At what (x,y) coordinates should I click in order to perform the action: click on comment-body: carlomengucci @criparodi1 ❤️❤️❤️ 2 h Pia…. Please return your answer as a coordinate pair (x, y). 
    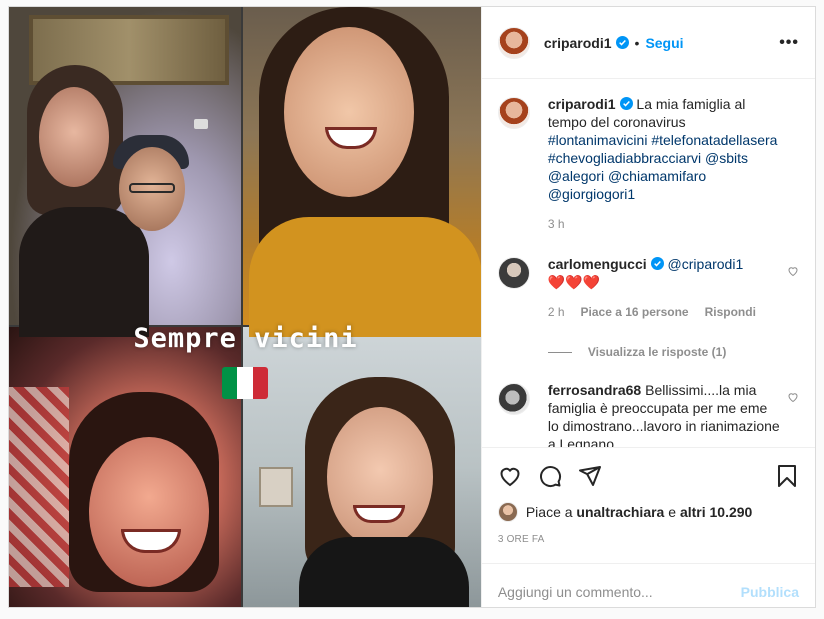
    Looking at the image, I should click on (673, 288).